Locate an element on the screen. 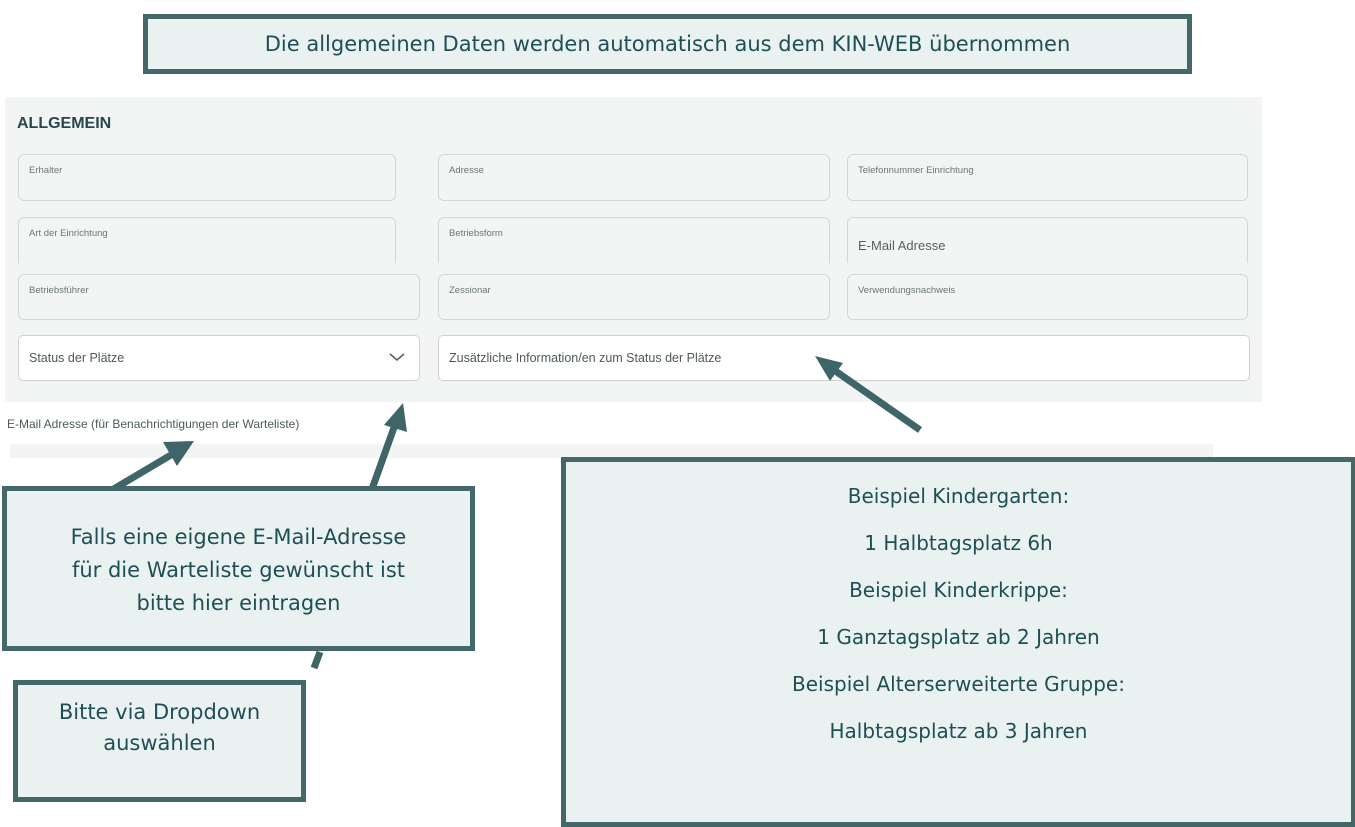 The height and width of the screenshot is (827, 1355). callout-line: Falls eine eigene E-Mail-Adresse is located at coordinates (238, 537).